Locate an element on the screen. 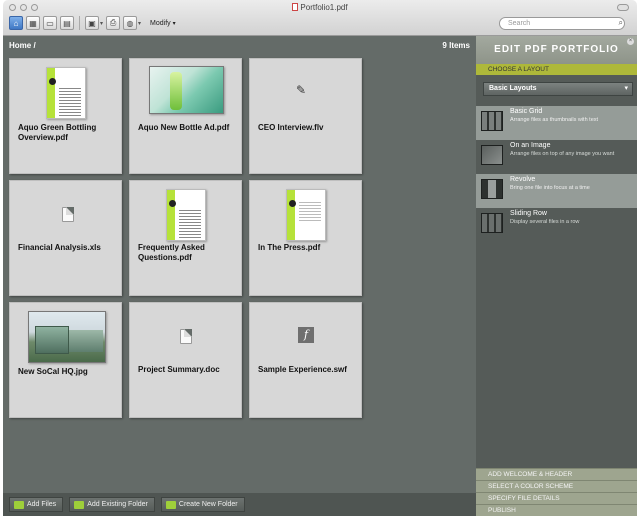 The image size is (640, 523). files-view-button: ▤ is located at coordinates (67, 23).